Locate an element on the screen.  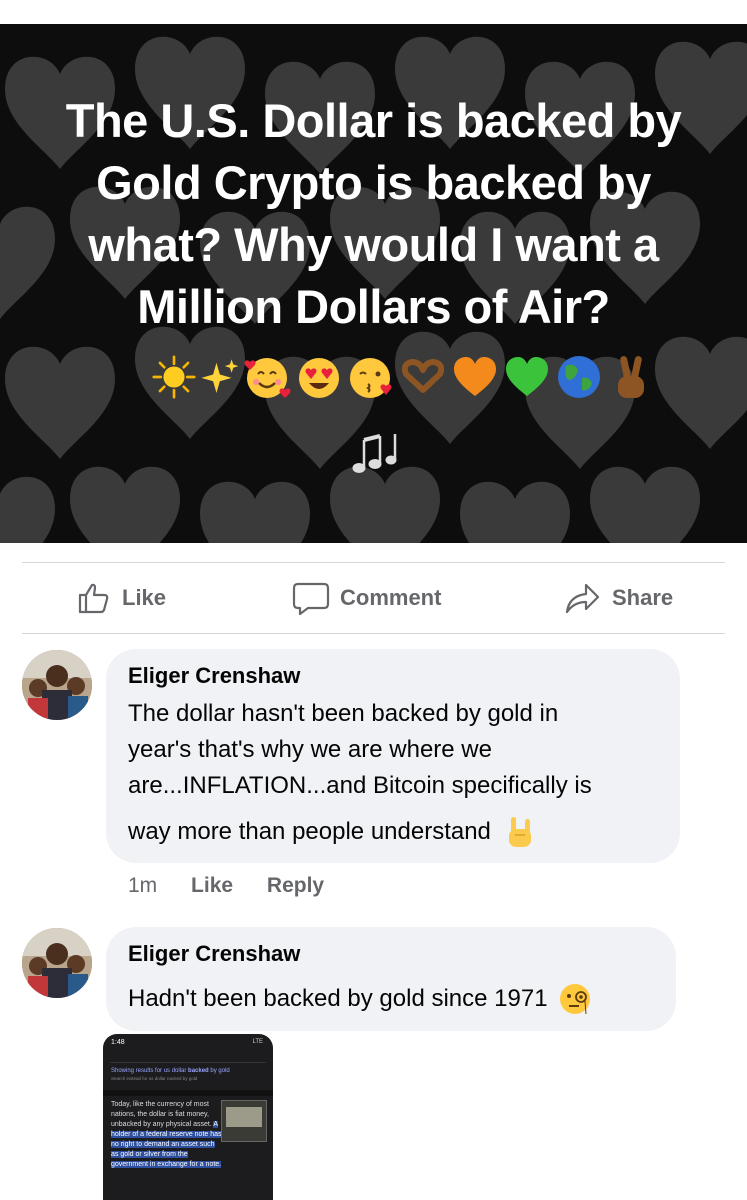
comment-like-link: Like is located at coordinates (212, 885).